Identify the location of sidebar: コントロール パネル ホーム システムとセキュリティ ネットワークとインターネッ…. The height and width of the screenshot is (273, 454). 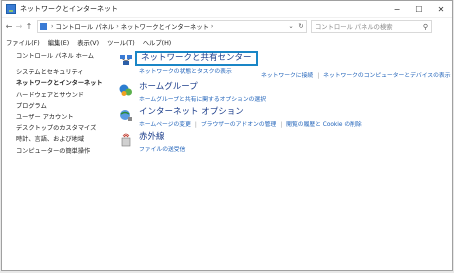
(54, 104).